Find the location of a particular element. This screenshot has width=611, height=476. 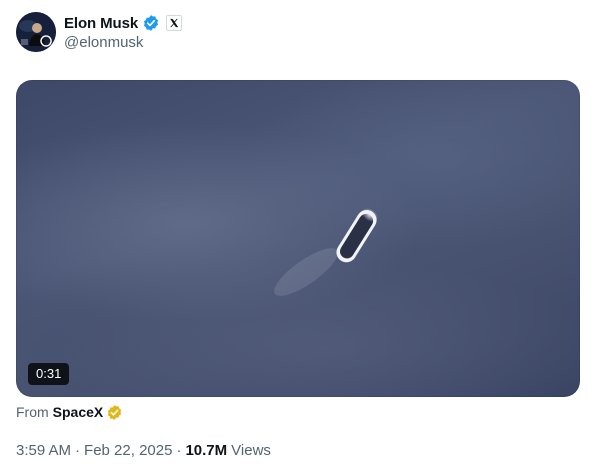

author-name-row: Elon Musk is located at coordinates (123, 23).